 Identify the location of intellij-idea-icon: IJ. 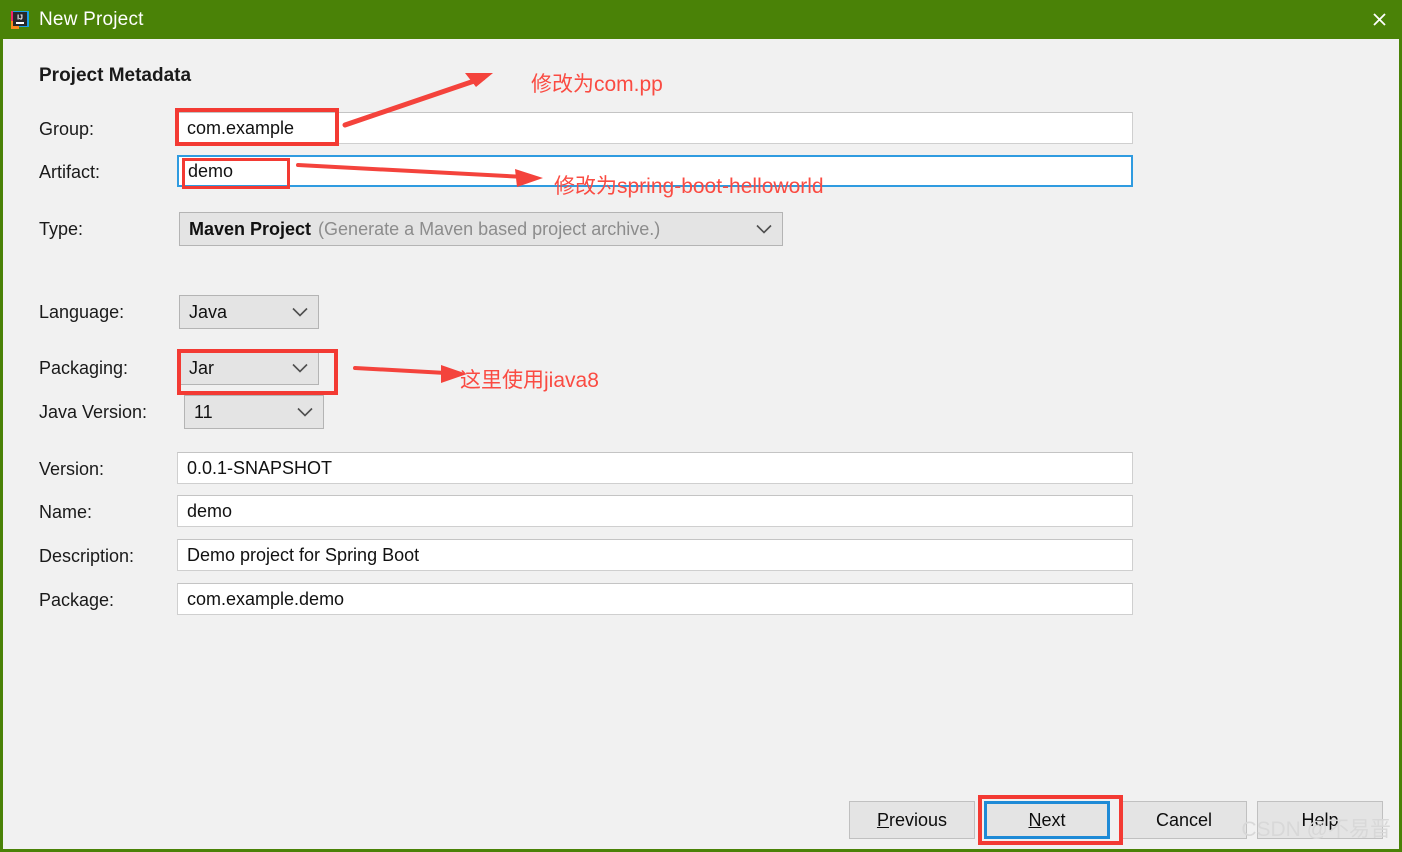
(20, 20).